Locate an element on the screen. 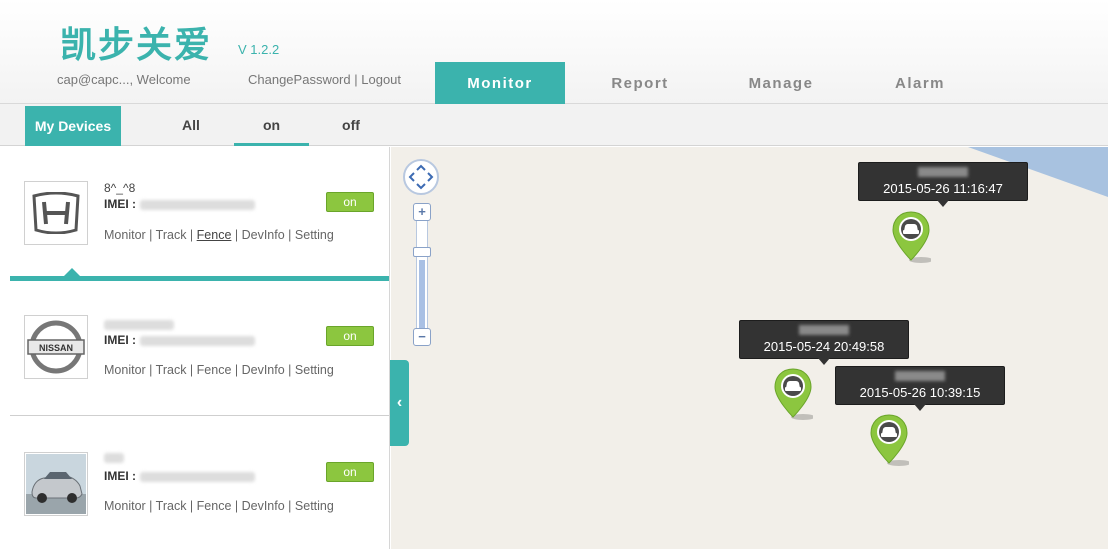 This screenshot has width=1108, height=549. tab-monitor: Monitor is located at coordinates (500, 83).